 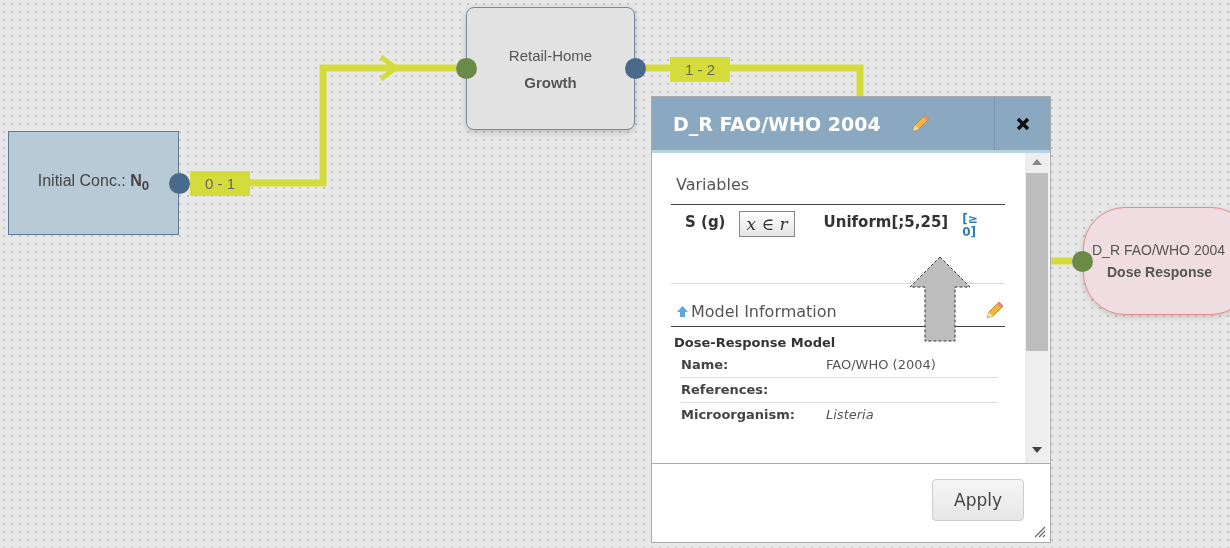 What do you see at coordinates (850, 414) in the screenshot?
I see `field-value: Listeria` at bounding box center [850, 414].